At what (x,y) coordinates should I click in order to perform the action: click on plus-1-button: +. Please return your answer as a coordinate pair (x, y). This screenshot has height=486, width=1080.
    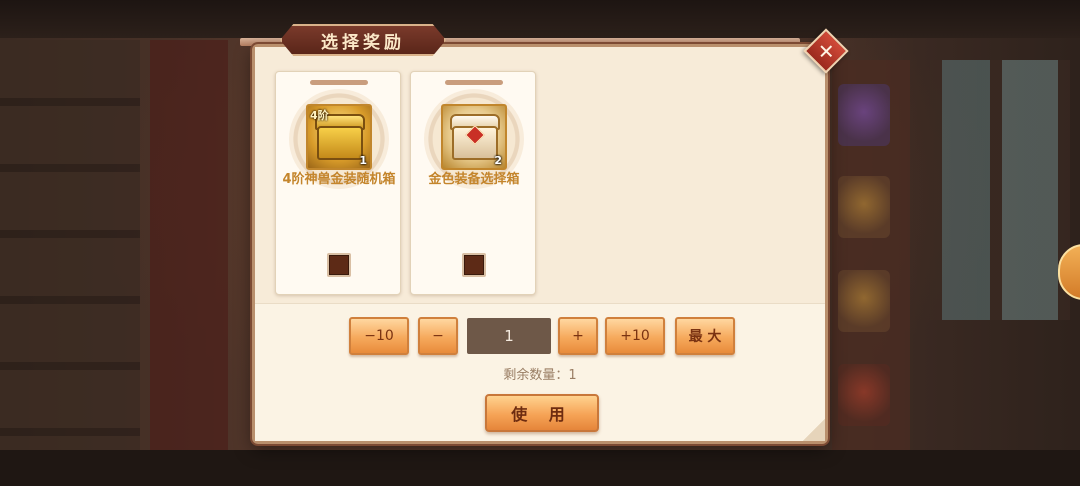
    Looking at the image, I should click on (578, 336).